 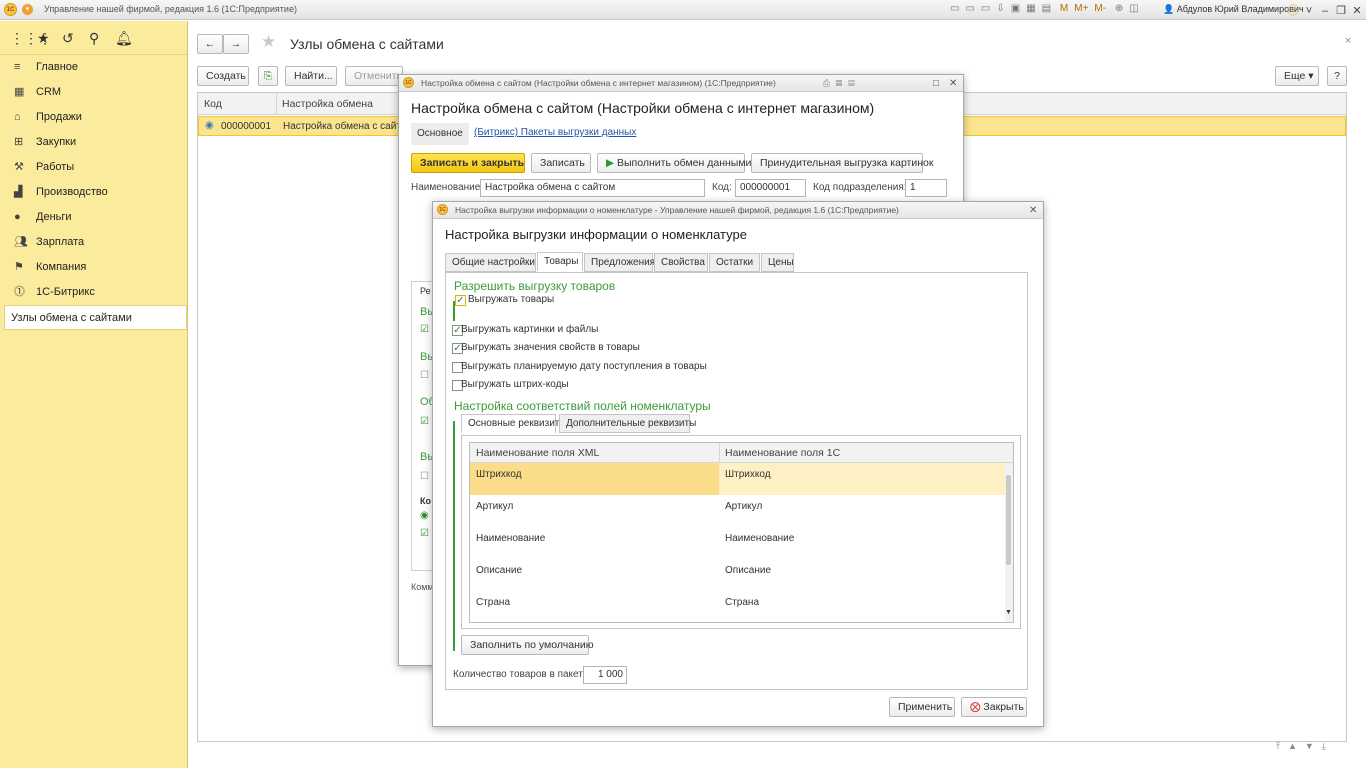 What do you see at coordinates (734, 262) in the screenshot?
I see `tab-item: Остатки` at bounding box center [734, 262].